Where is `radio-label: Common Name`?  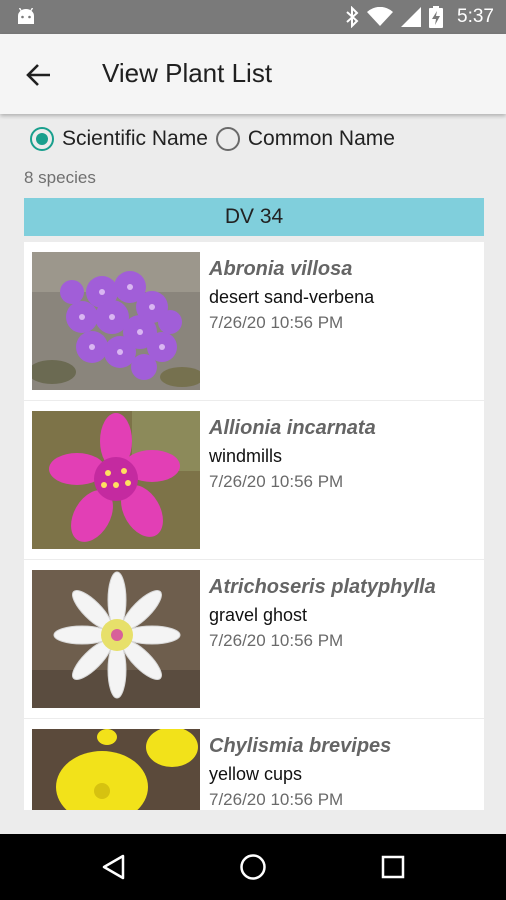
radio-label: Common Name is located at coordinates (321, 138).